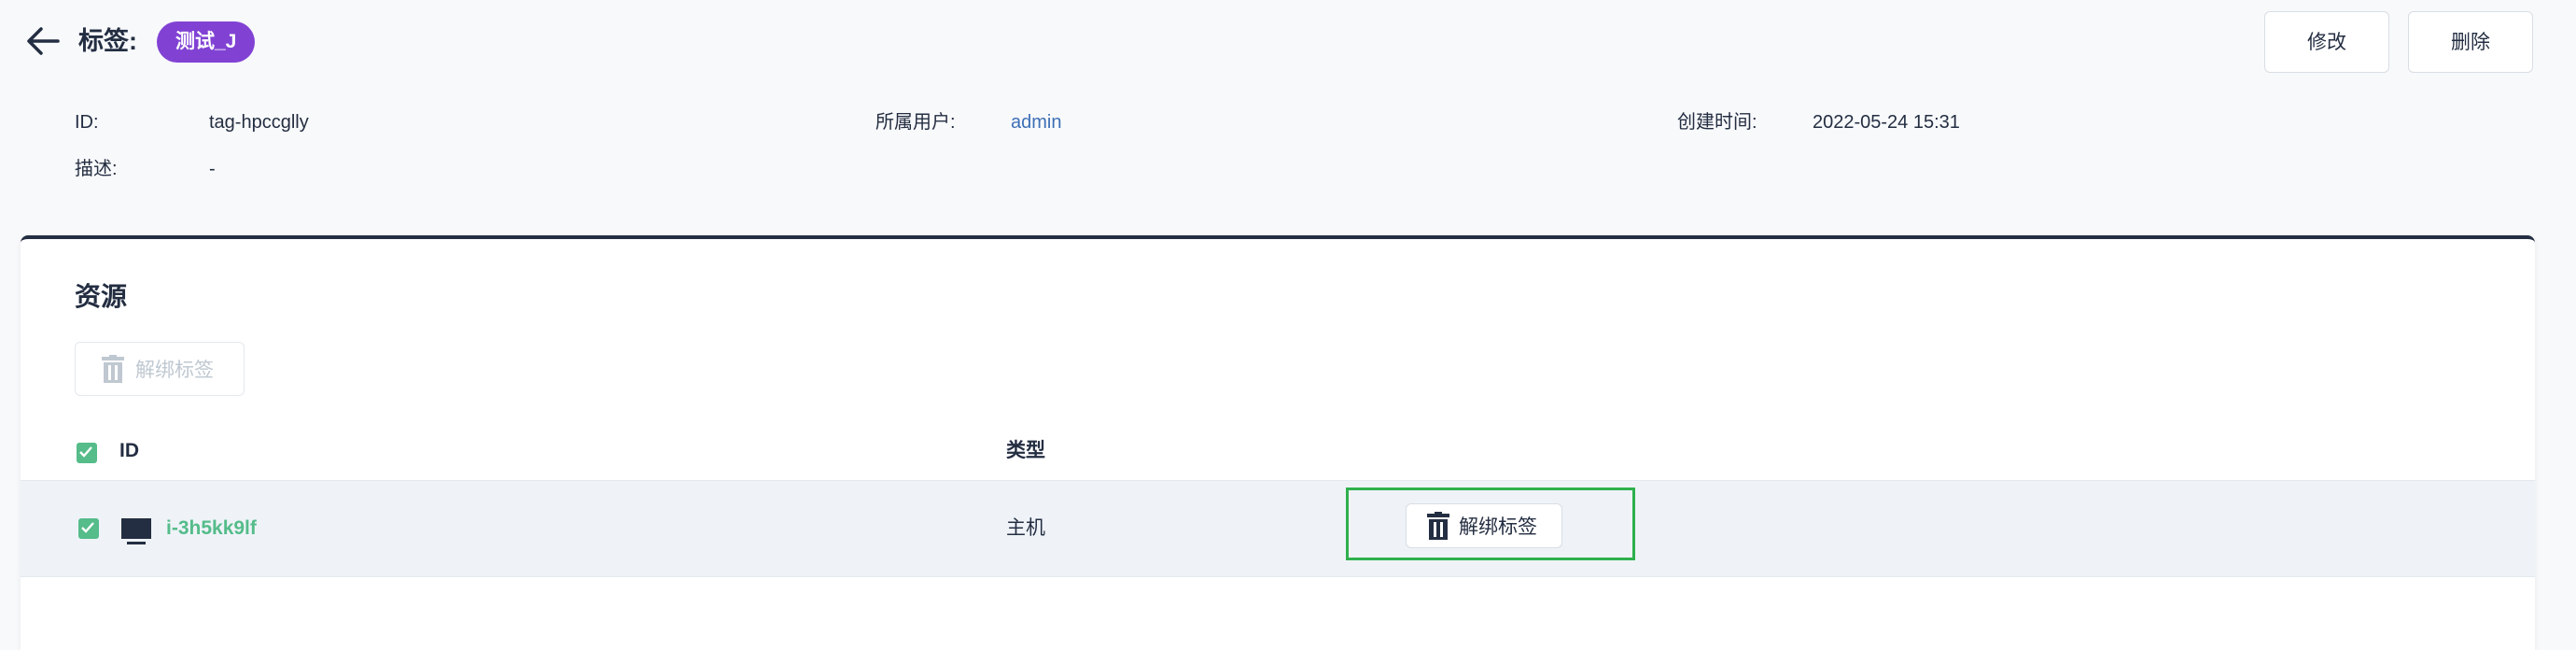 This screenshot has width=2576, height=650. Describe the element at coordinates (174, 370) in the screenshot. I see `unbind-all-label: 解绑标签` at that location.